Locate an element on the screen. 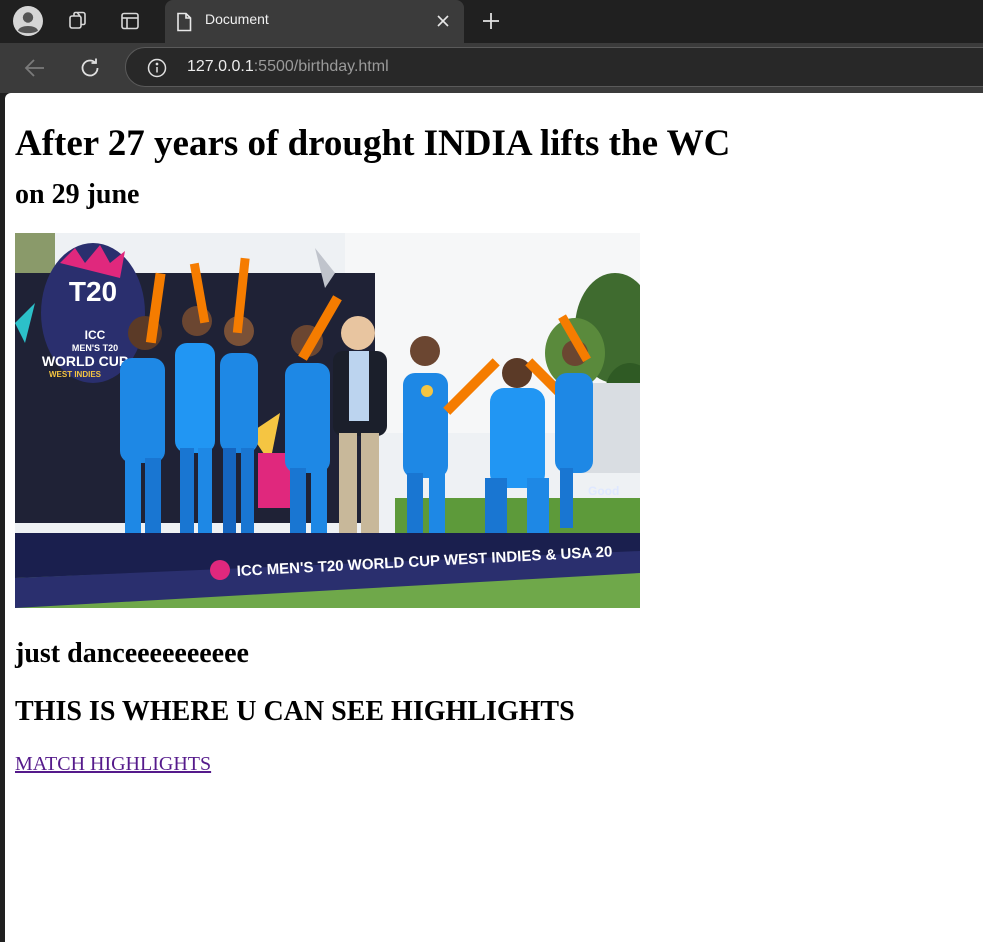  tab-strip: Document is located at coordinates (491, 21).